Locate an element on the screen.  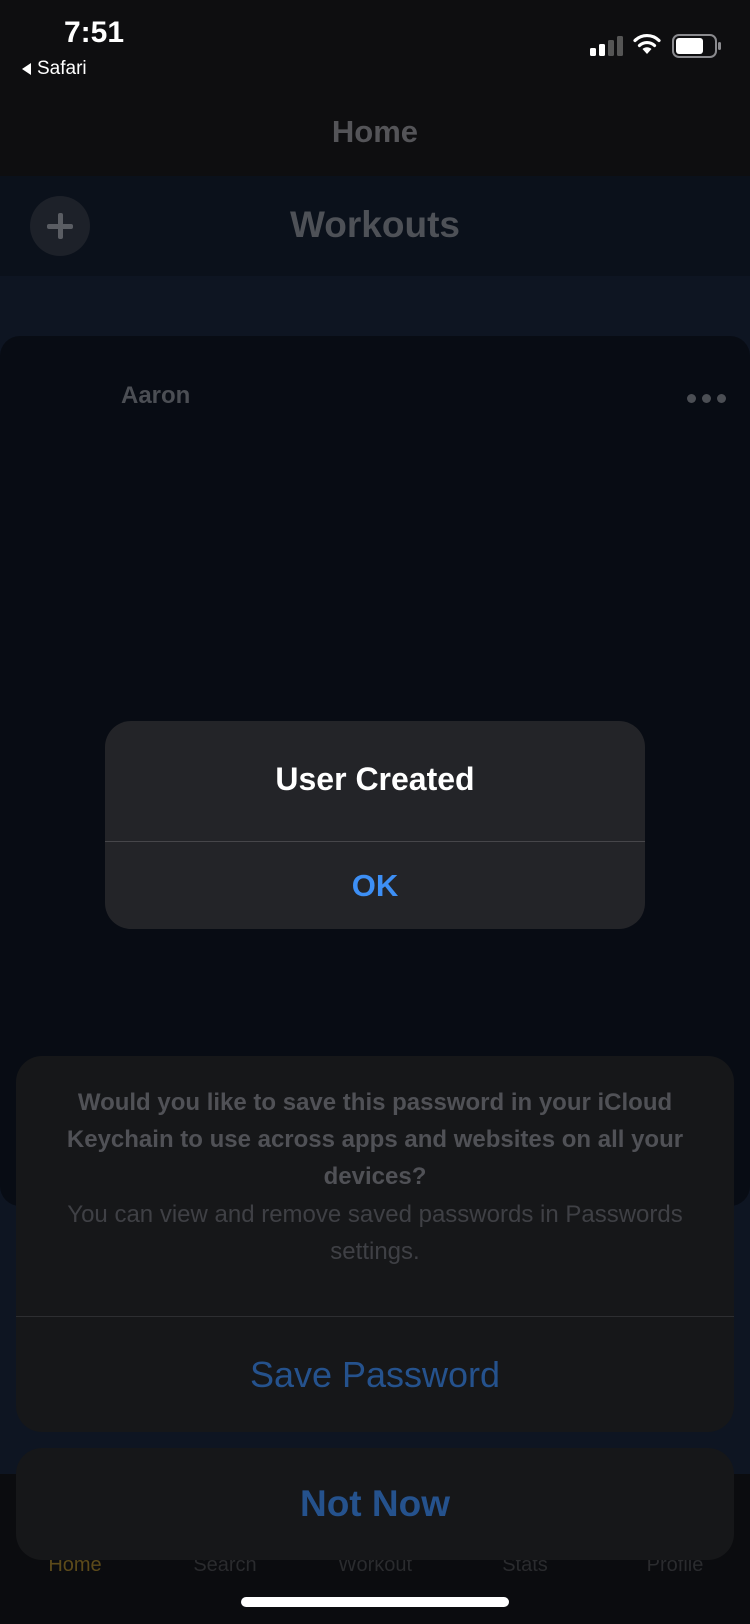
card-username: Aaron is located at coordinates (156, 395).